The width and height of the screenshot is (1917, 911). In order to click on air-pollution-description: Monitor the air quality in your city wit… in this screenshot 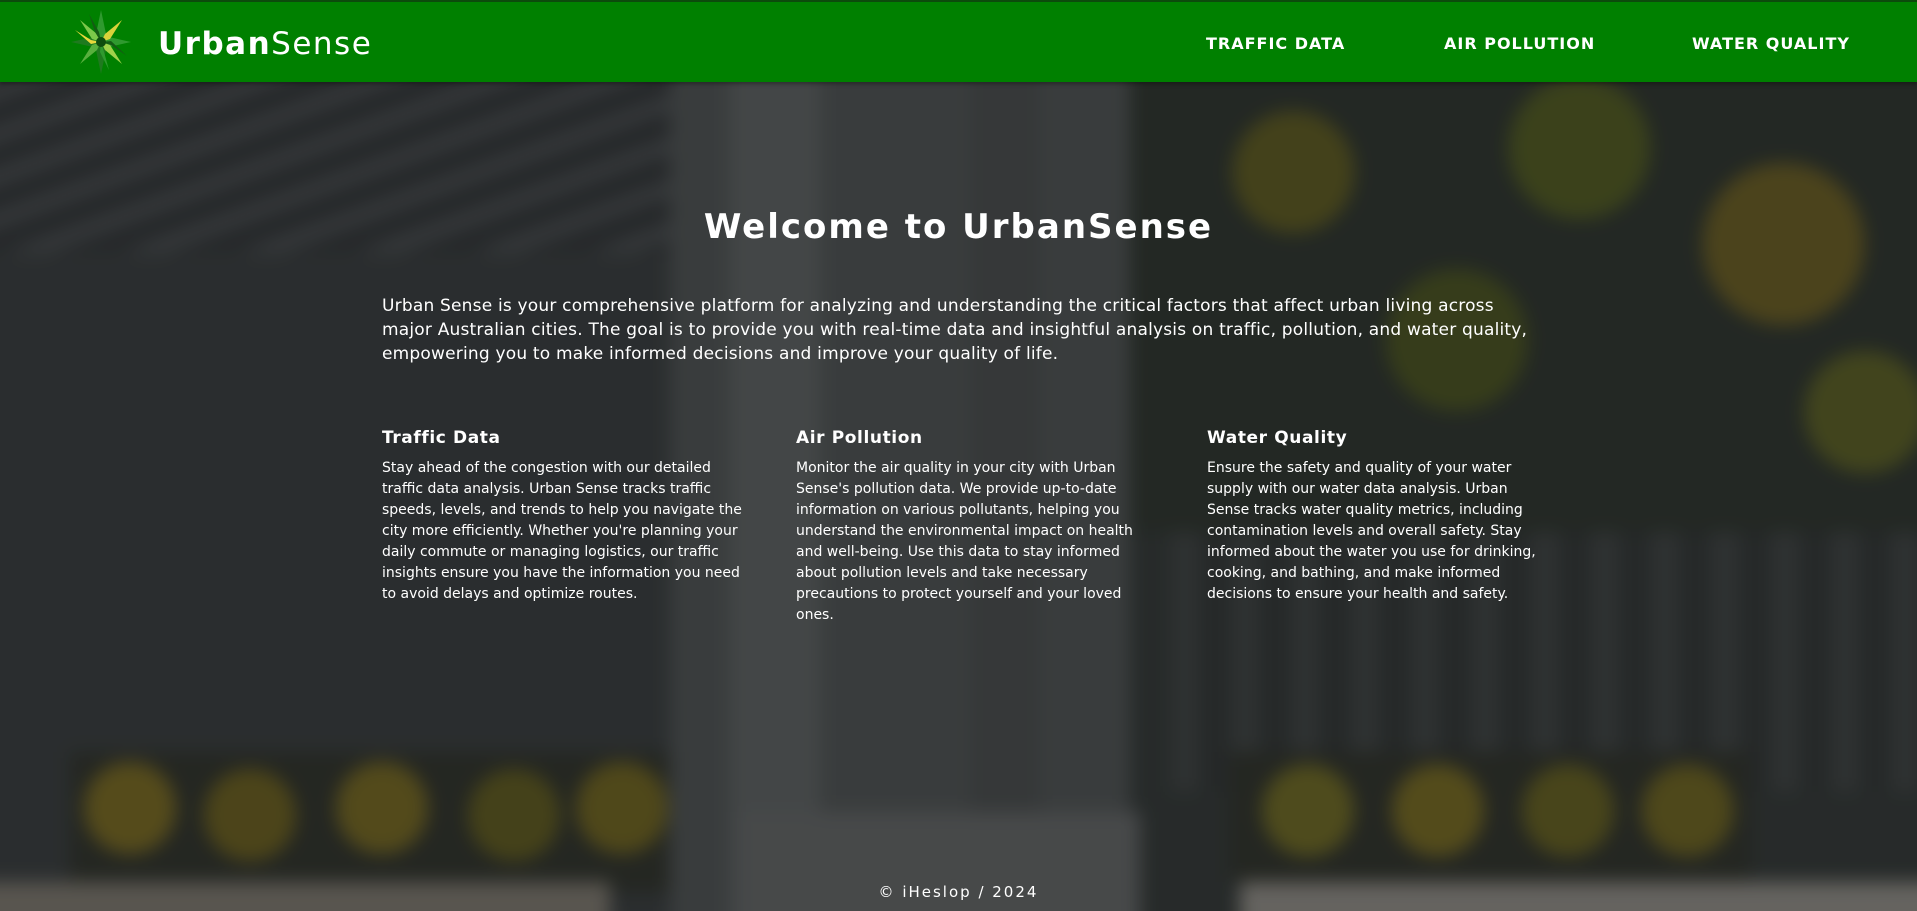, I will do `click(964, 541)`.